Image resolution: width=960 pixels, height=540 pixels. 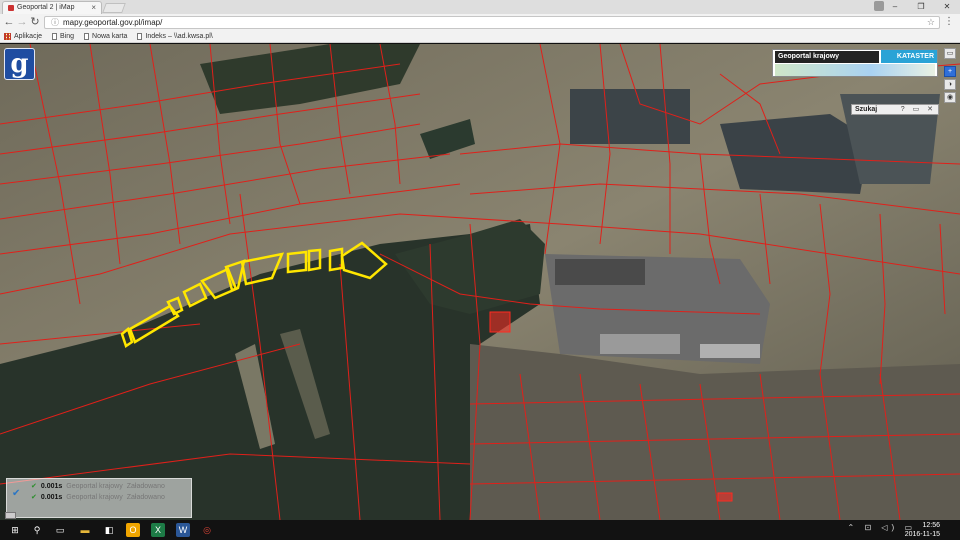 I want to click on word-icon: W, so click(x=183, y=530).